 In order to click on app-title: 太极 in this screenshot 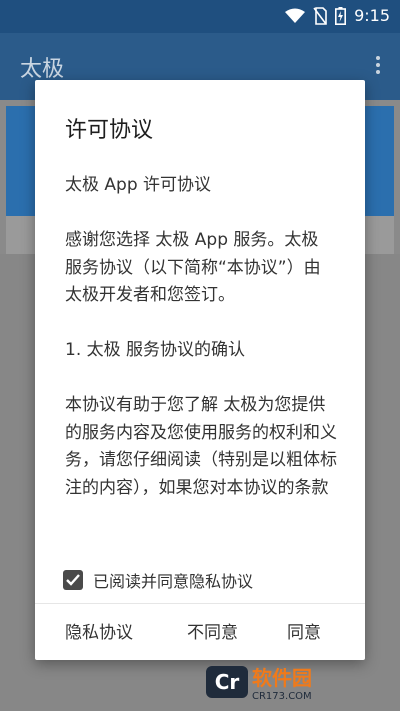, I will do `click(42, 69)`.